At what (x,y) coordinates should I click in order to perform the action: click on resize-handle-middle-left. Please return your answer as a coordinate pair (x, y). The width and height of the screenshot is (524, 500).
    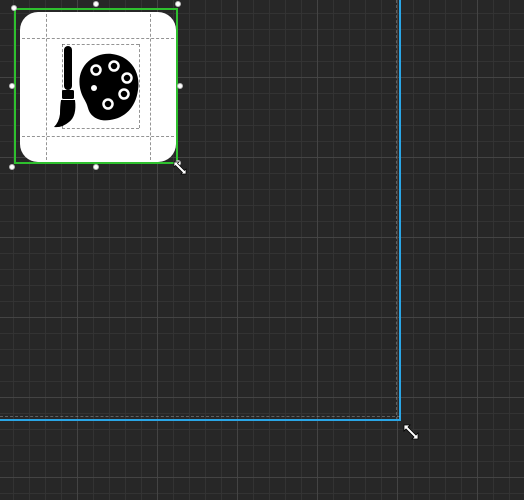
    Looking at the image, I should click on (12, 86).